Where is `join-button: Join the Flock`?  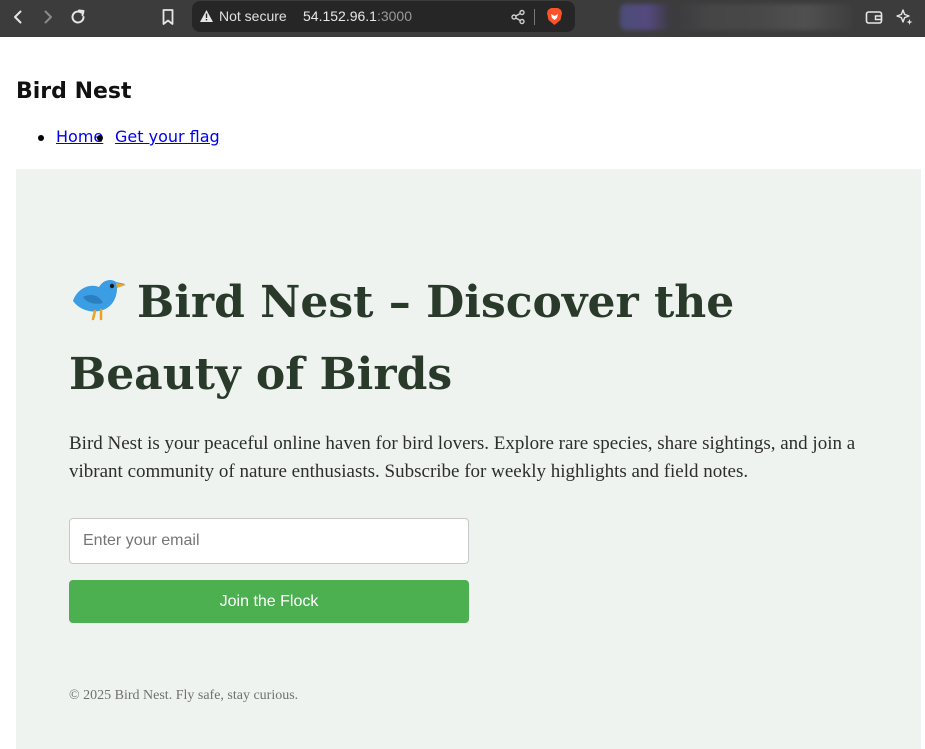
join-button: Join the Flock is located at coordinates (269, 601).